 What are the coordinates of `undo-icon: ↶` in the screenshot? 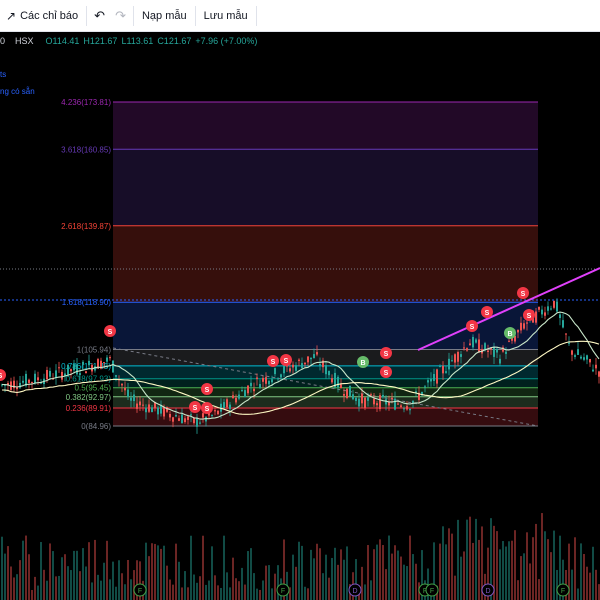 It's located at (99, 16).